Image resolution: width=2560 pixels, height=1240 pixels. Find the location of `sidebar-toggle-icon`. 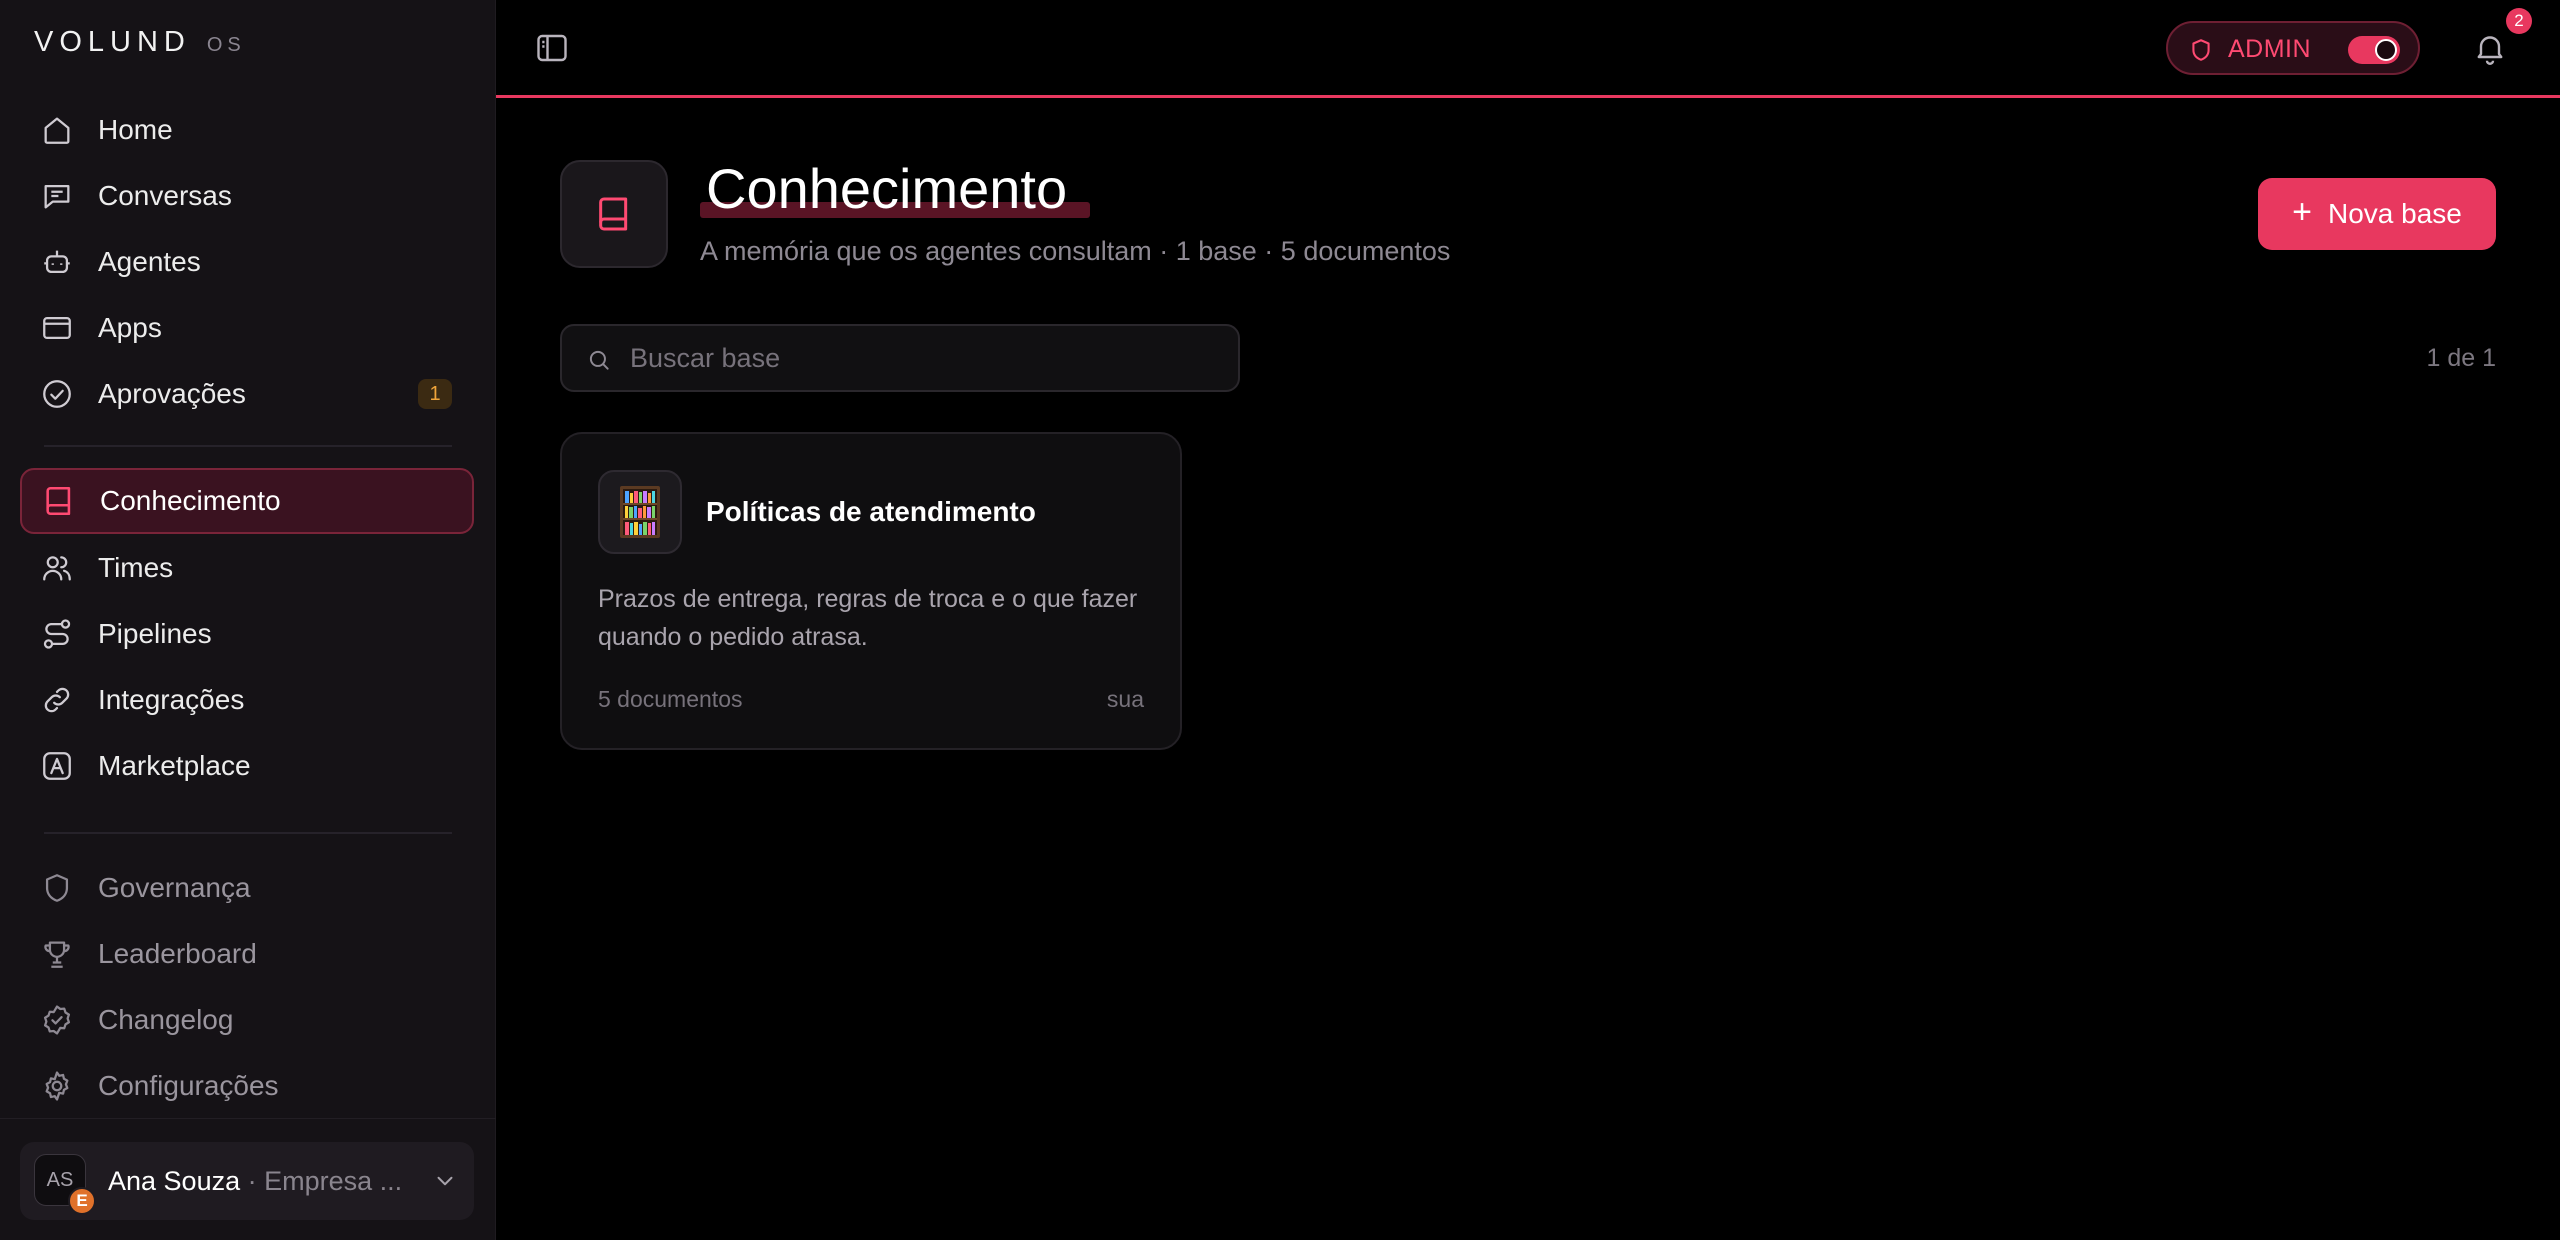

sidebar-toggle-icon is located at coordinates (552, 48).